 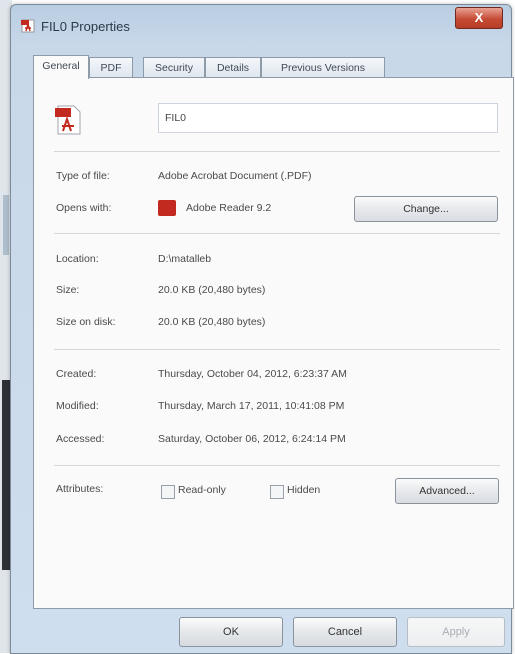 What do you see at coordinates (277, 492) in the screenshot?
I see `hidden-checkbox` at bounding box center [277, 492].